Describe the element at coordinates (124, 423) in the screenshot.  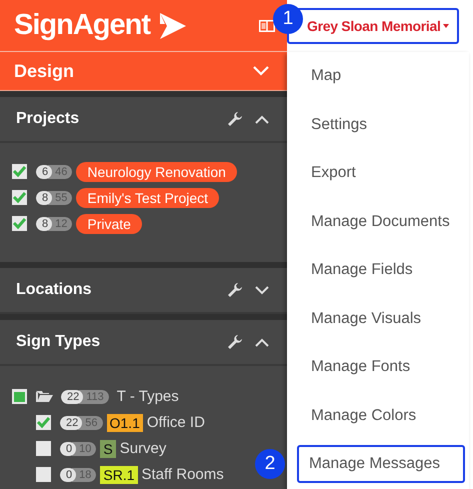
I see `code-tag: O1.1` at that location.